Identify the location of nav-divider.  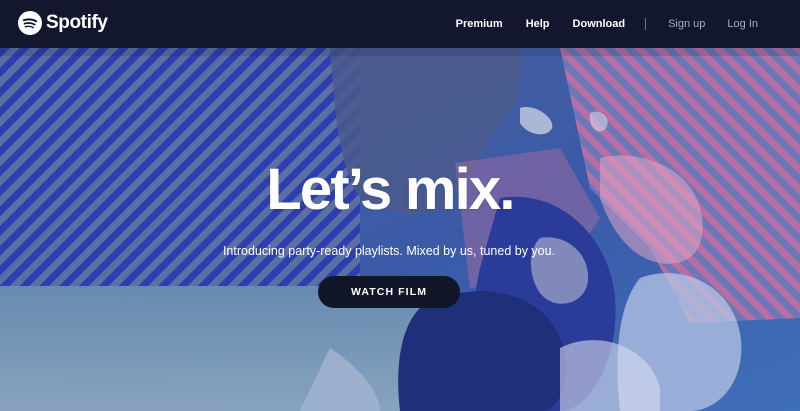
(646, 24).